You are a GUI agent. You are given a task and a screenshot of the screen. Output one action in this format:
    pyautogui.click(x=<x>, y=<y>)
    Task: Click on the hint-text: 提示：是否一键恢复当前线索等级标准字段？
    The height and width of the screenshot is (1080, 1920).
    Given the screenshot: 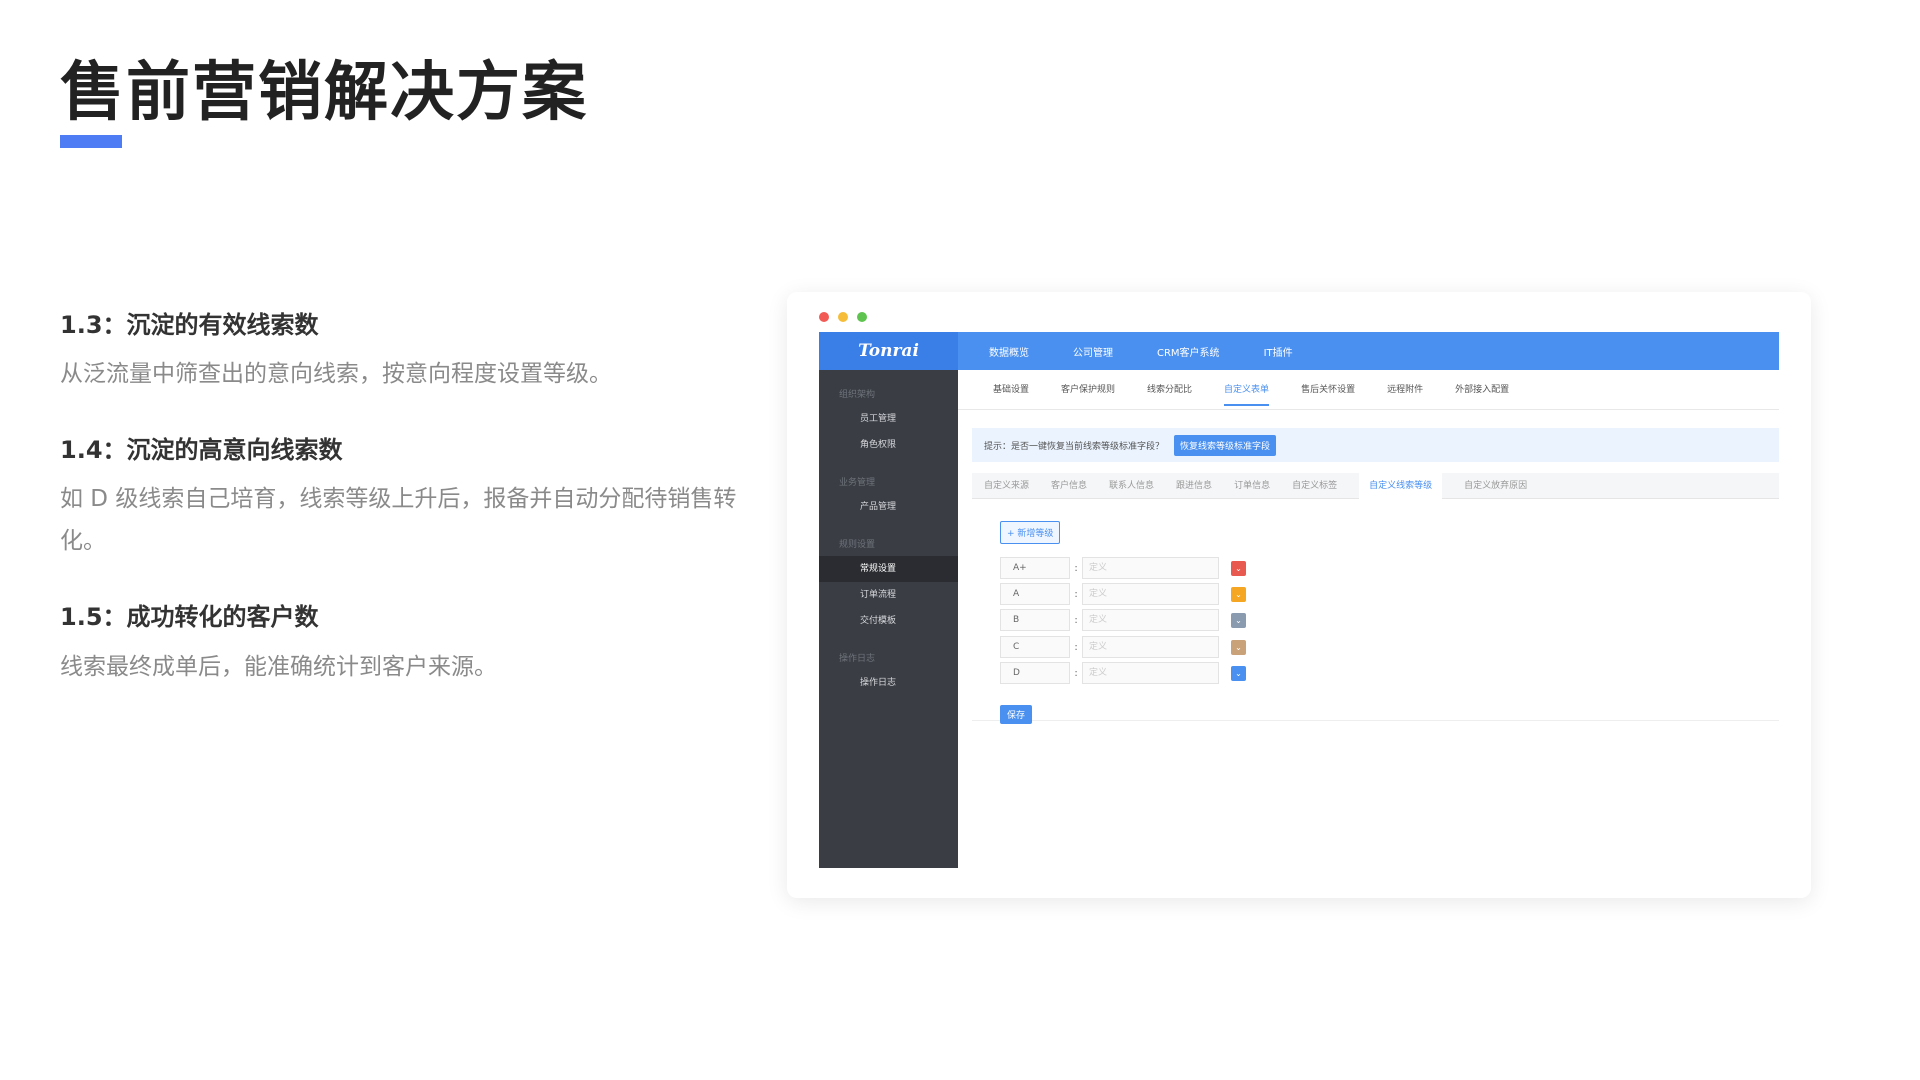 What is the action you would take?
    pyautogui.click(x=1074, y=446)
    